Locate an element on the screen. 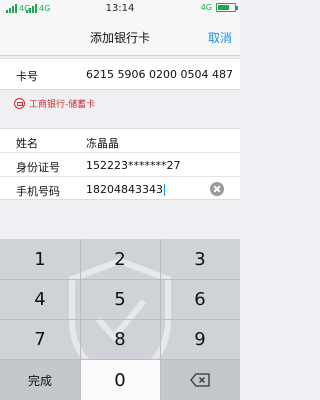 The image size is (320, 400). key-9: 9 is located at coordinates (200, 339).